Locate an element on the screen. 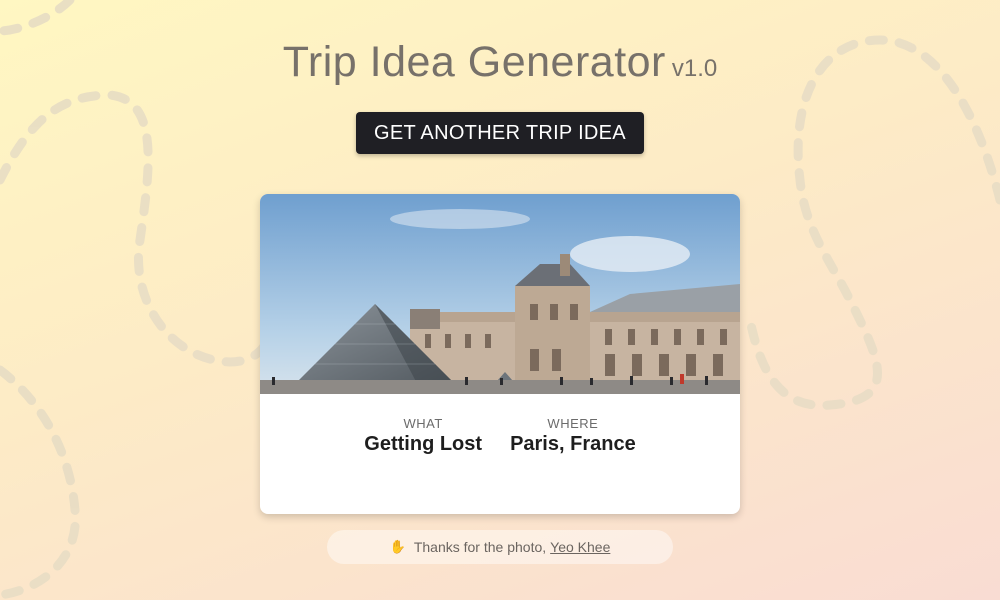 Image resolution: width=1000 pixels, height=600 pixels. photo-credit-text: Thanks for the photo, is located at coordinates (480, 547).